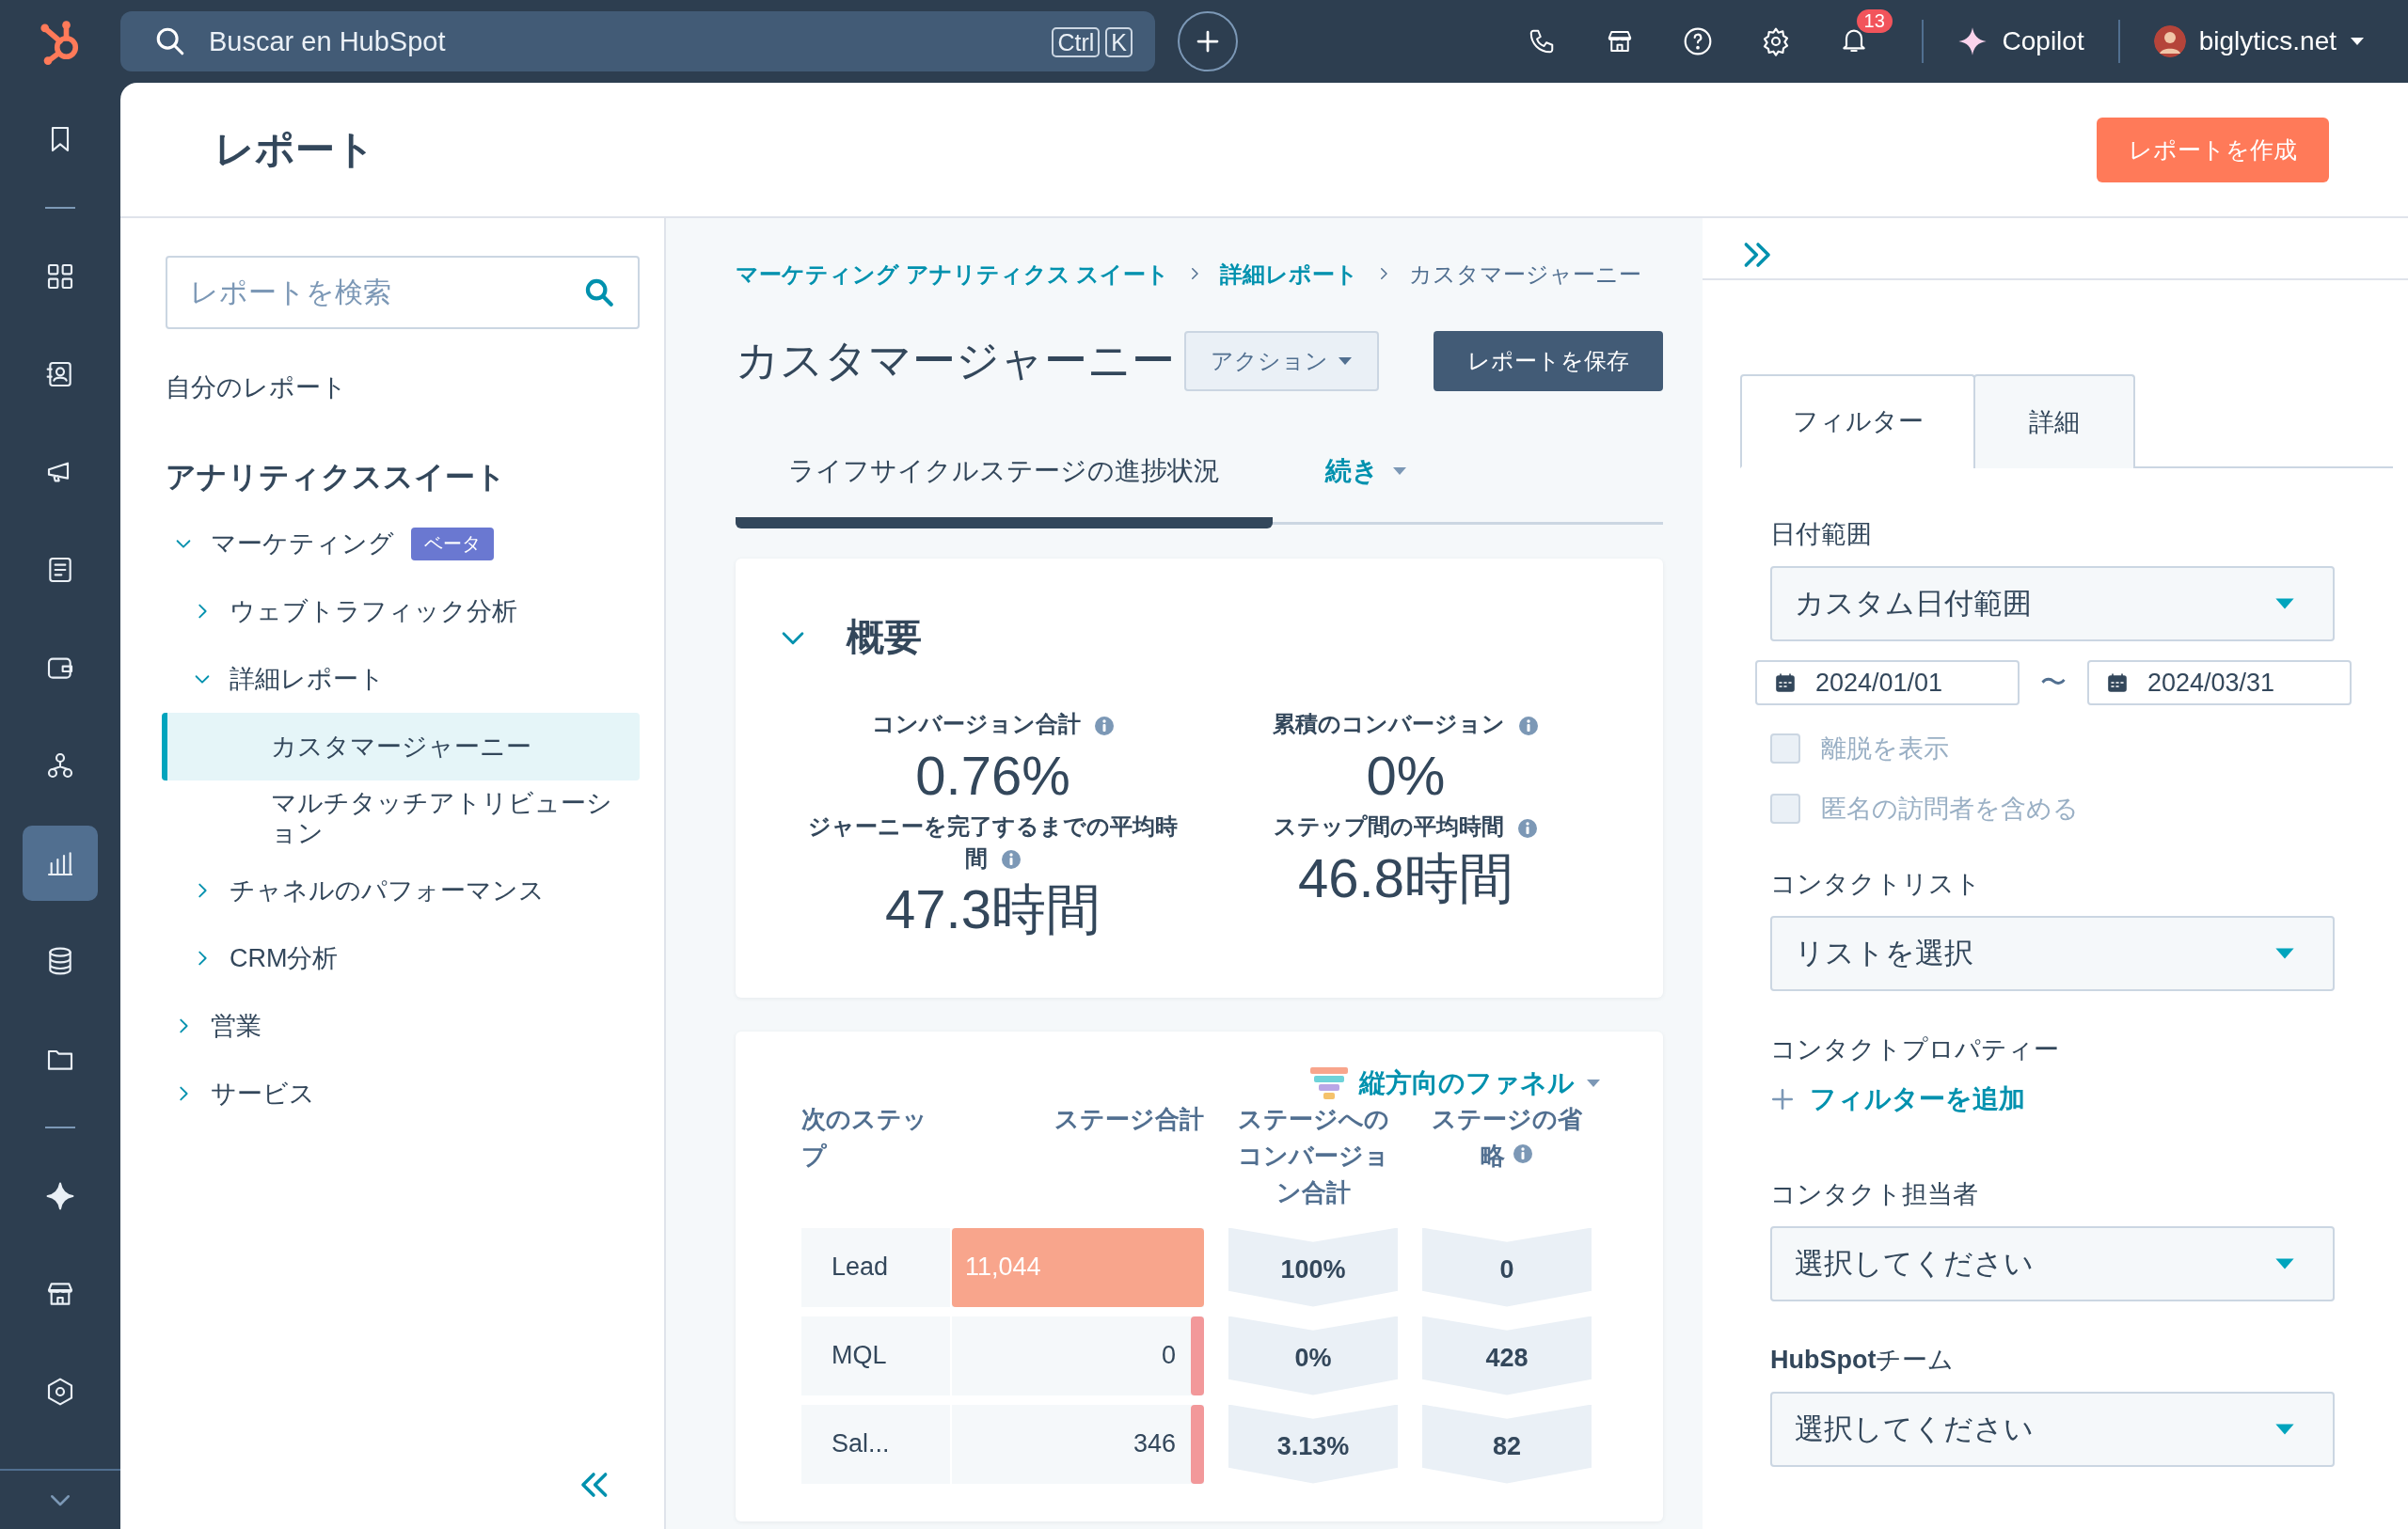 This screenshot has width=2408, height=1529. Describe the element at coordinates (1915, 1050) in the screenshot. I see `field-label: コンタクトプロパティー` at that location.